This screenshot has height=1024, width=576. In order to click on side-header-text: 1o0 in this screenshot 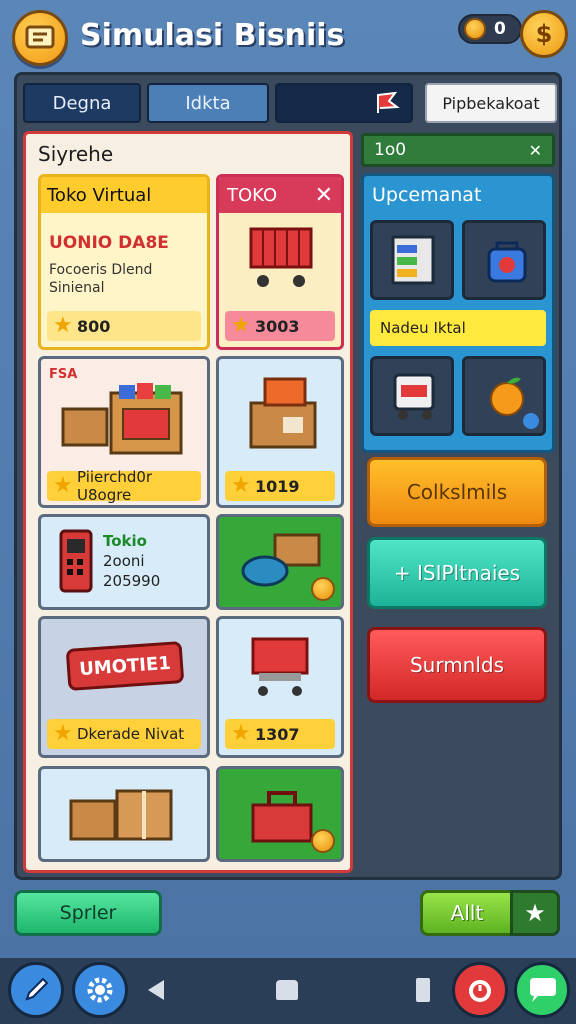, I will do `click(390, 150)`.